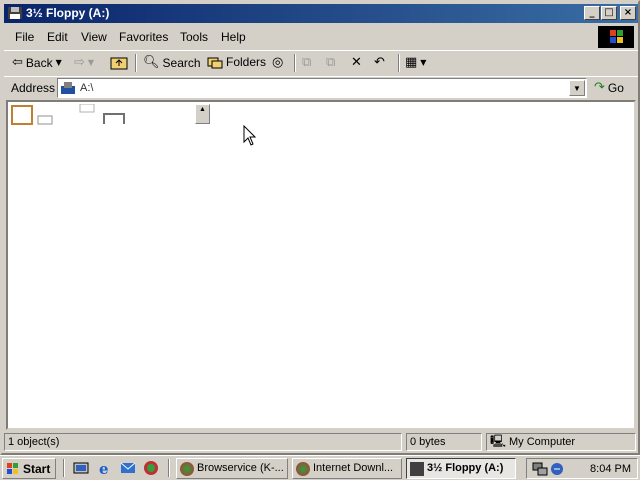 The width and height of the screenshot is (640, 480). I want to click on show-desktop-icon, so click(81, 468).